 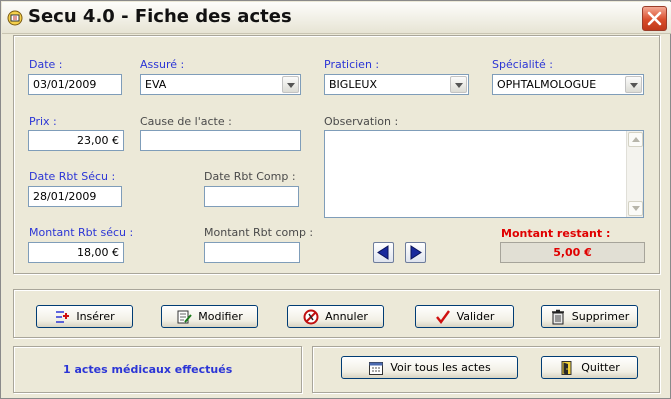 I want to click on date-rbt-secu-field: 28/01/2009, so click(x=75, y=196).